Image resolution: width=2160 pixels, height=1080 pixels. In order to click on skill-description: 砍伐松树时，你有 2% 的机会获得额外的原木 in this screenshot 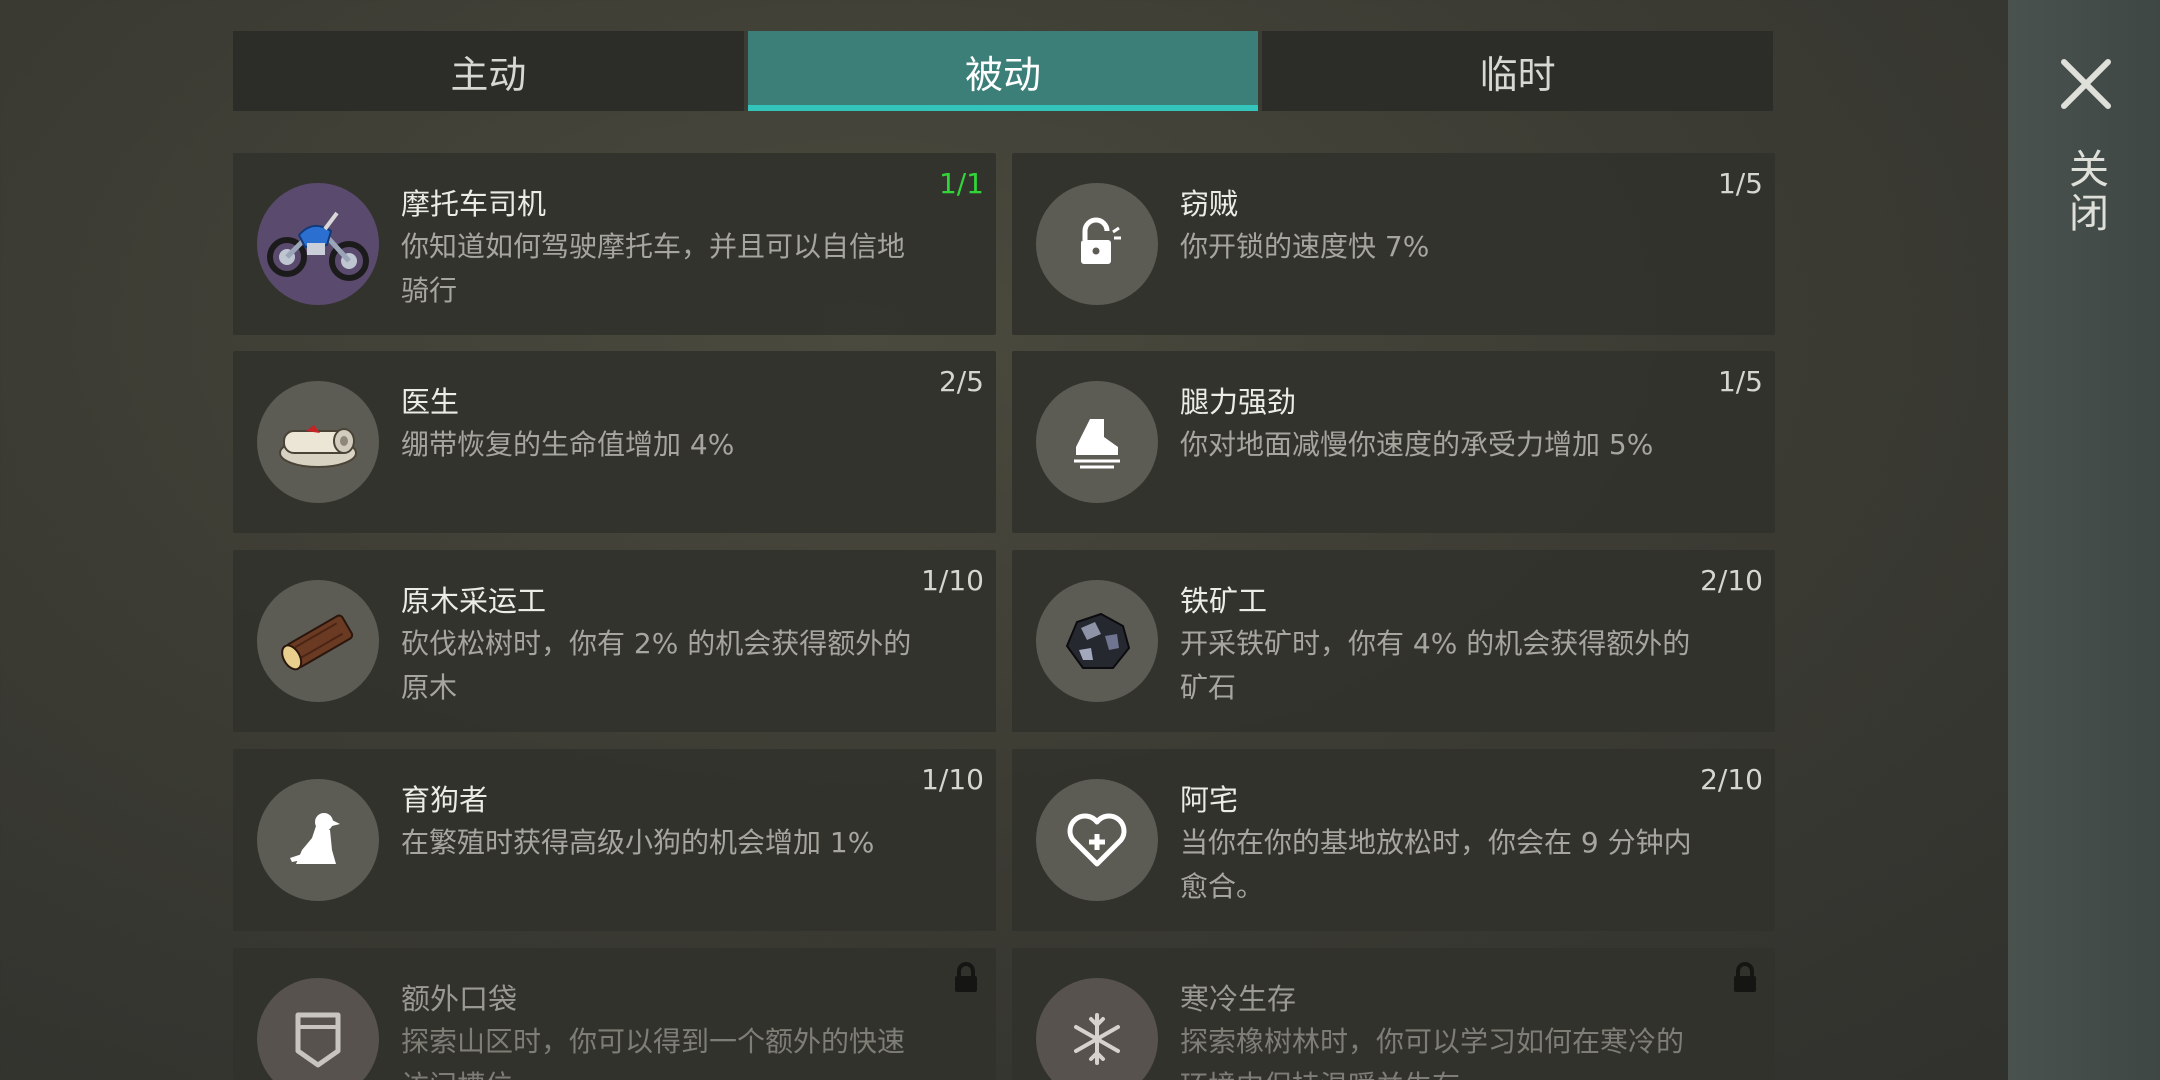, I will do `click(656, 665)`.